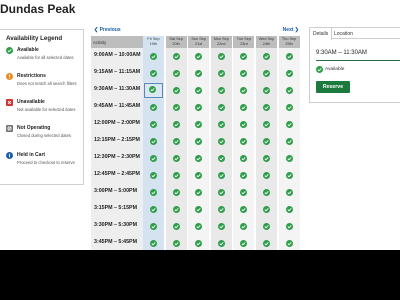  Describe the element at coordinates (107, 30) in the screenshot. I see `previous-link: ❮ Previous` at that location.